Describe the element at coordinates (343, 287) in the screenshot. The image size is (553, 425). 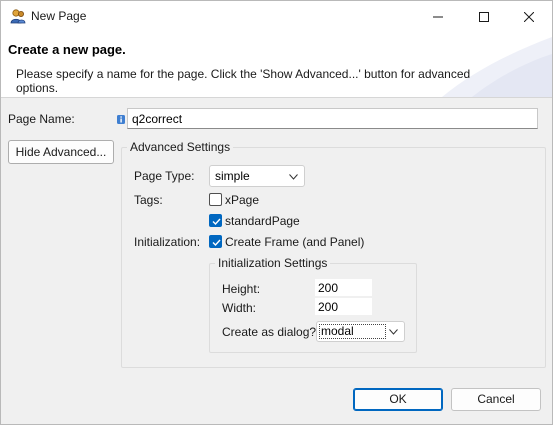
I see `height-input` at that location.